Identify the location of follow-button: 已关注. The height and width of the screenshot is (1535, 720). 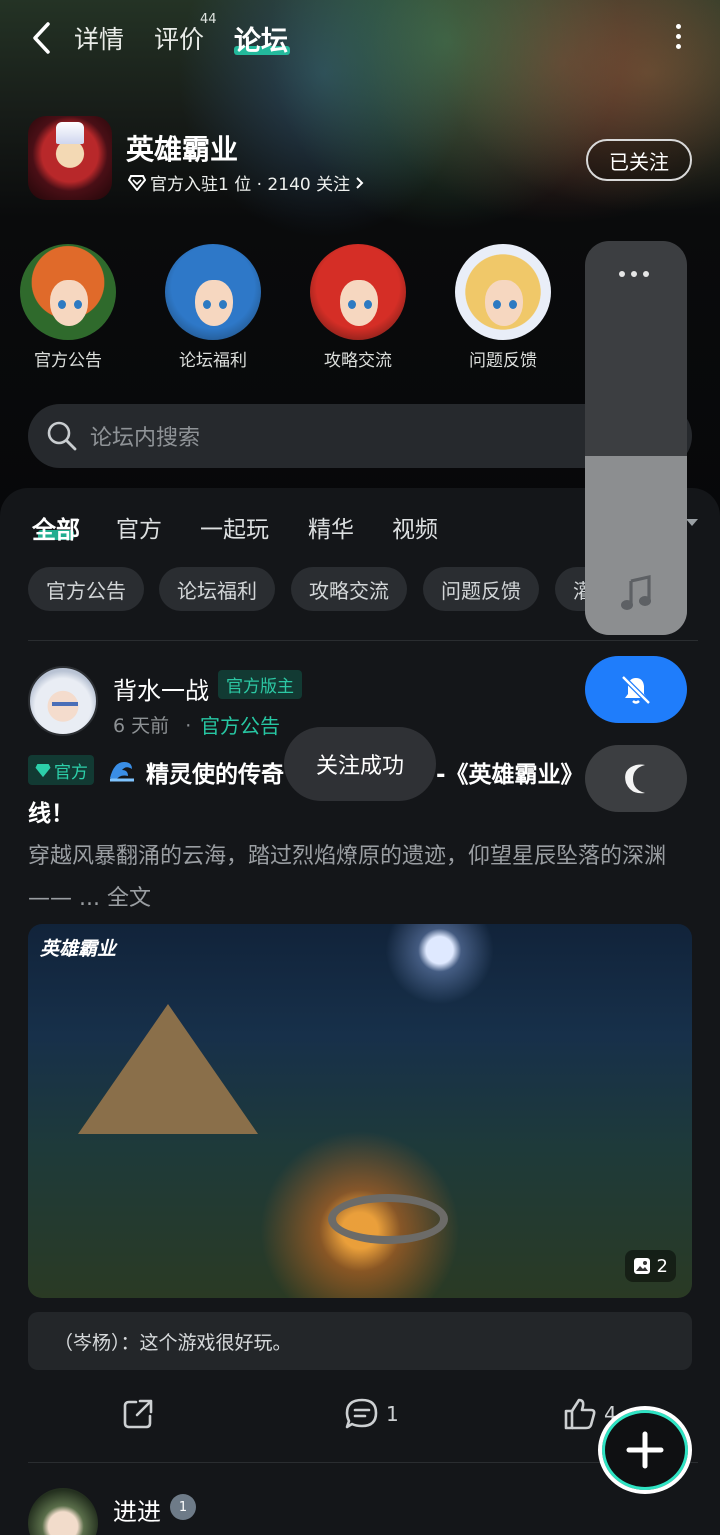
(639, 160).